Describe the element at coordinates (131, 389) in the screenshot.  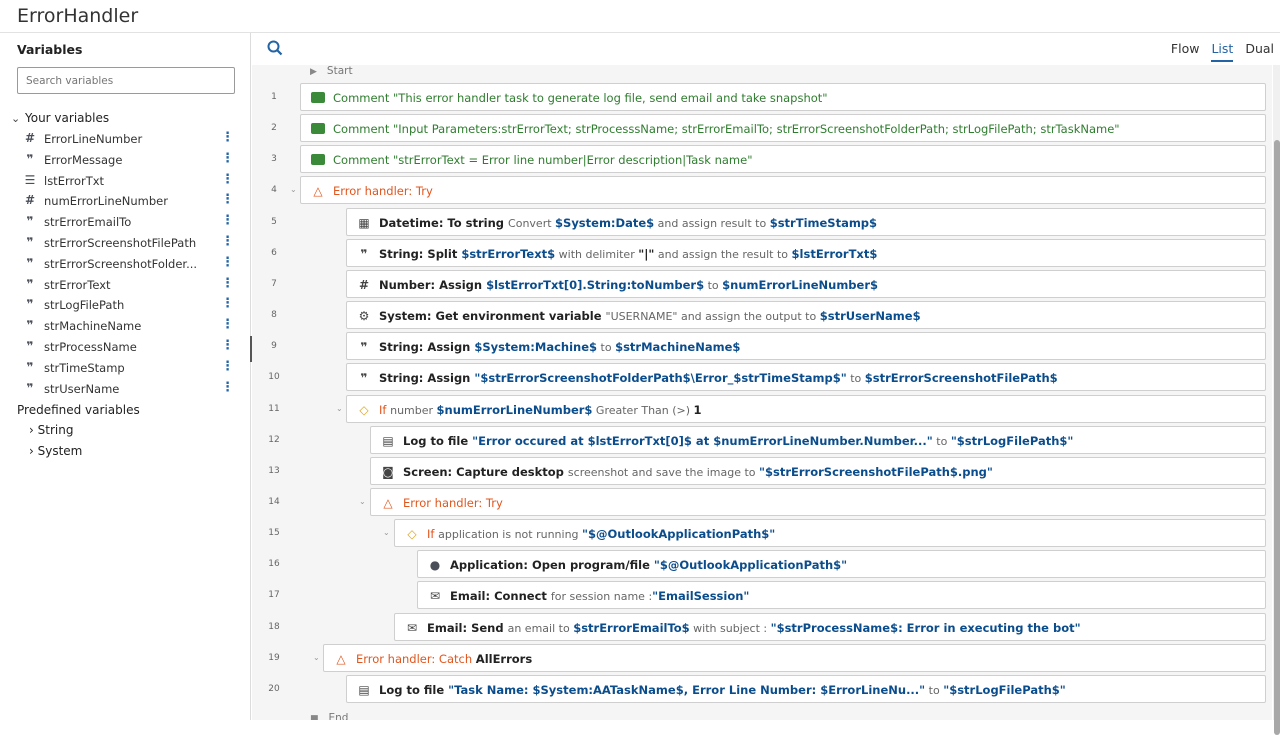
I see `variable-item: ❞ strUserName ⋮` at that location.